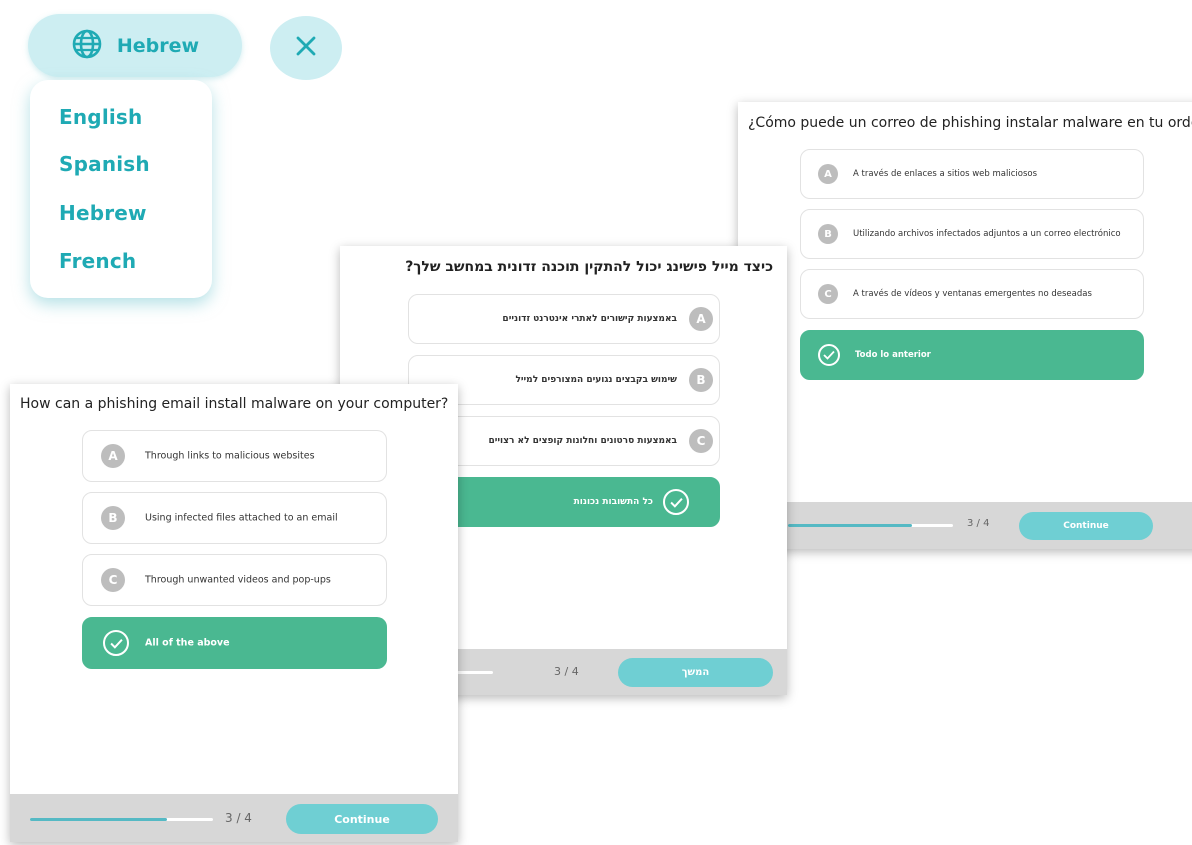  What do you see at coordinates (103, 213) in the screenshot?
I see `language-option-hebrew: Hebrew` at bounding box center [103, 213].